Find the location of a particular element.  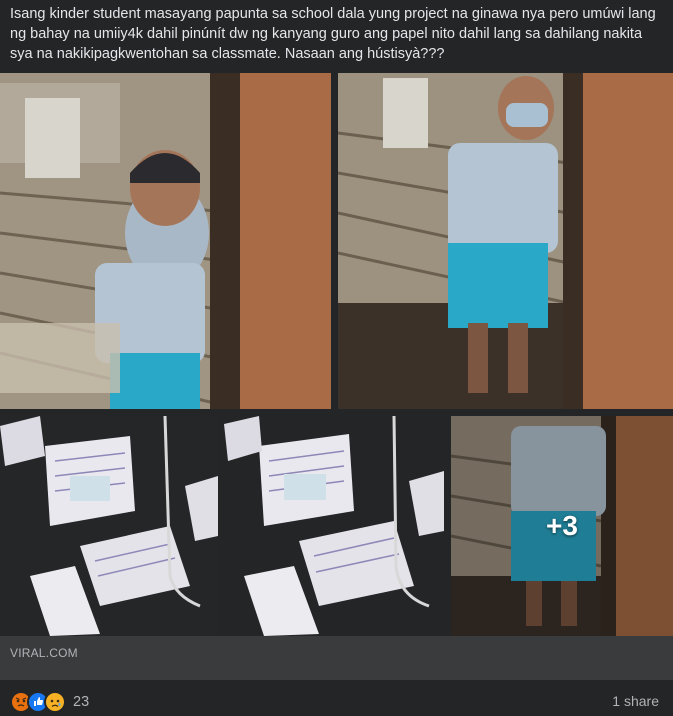

reactions-summary: 23 is located at coordinates (49, 702).